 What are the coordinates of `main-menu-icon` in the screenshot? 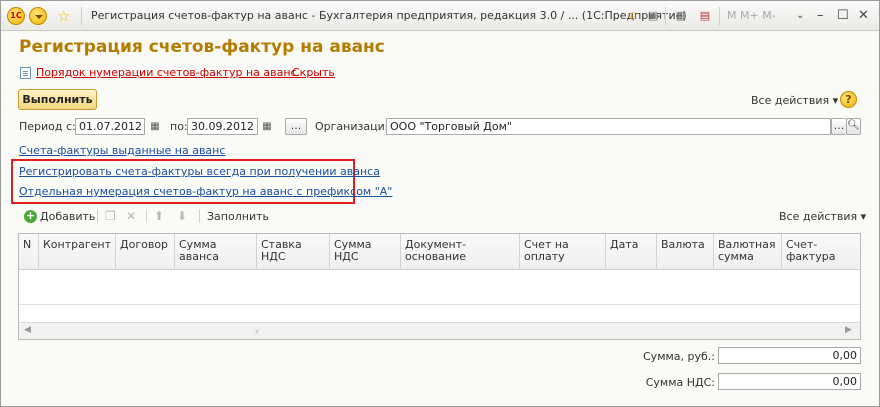 It's located at (38, 16).